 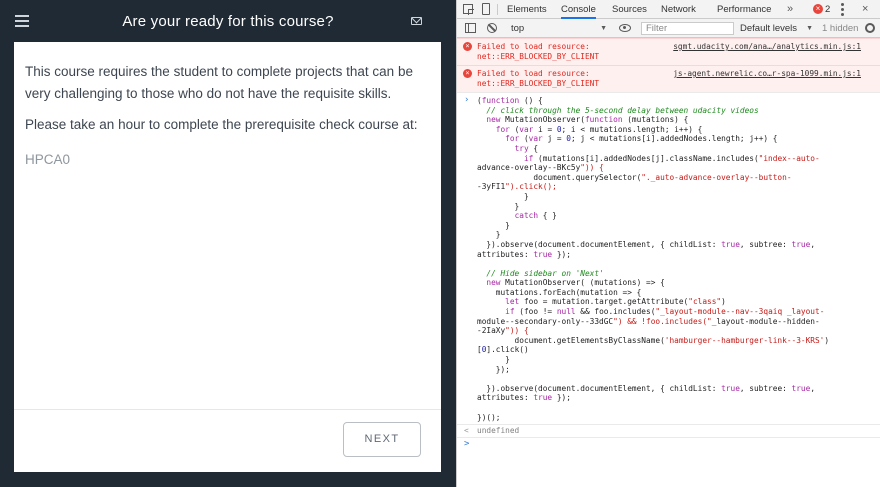 I want to click on error-count: 2, so click(x=827, y=9).